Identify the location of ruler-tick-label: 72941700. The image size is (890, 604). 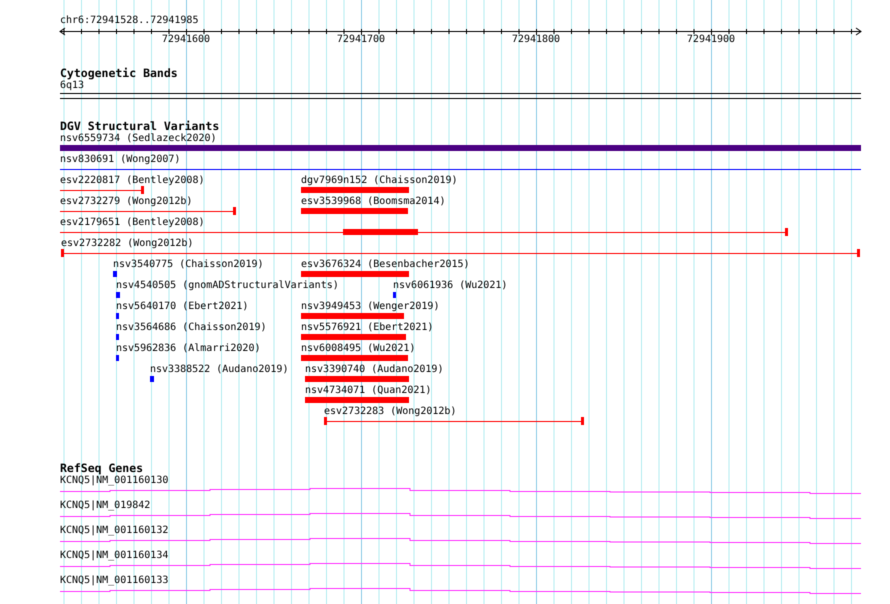
(361, 40).